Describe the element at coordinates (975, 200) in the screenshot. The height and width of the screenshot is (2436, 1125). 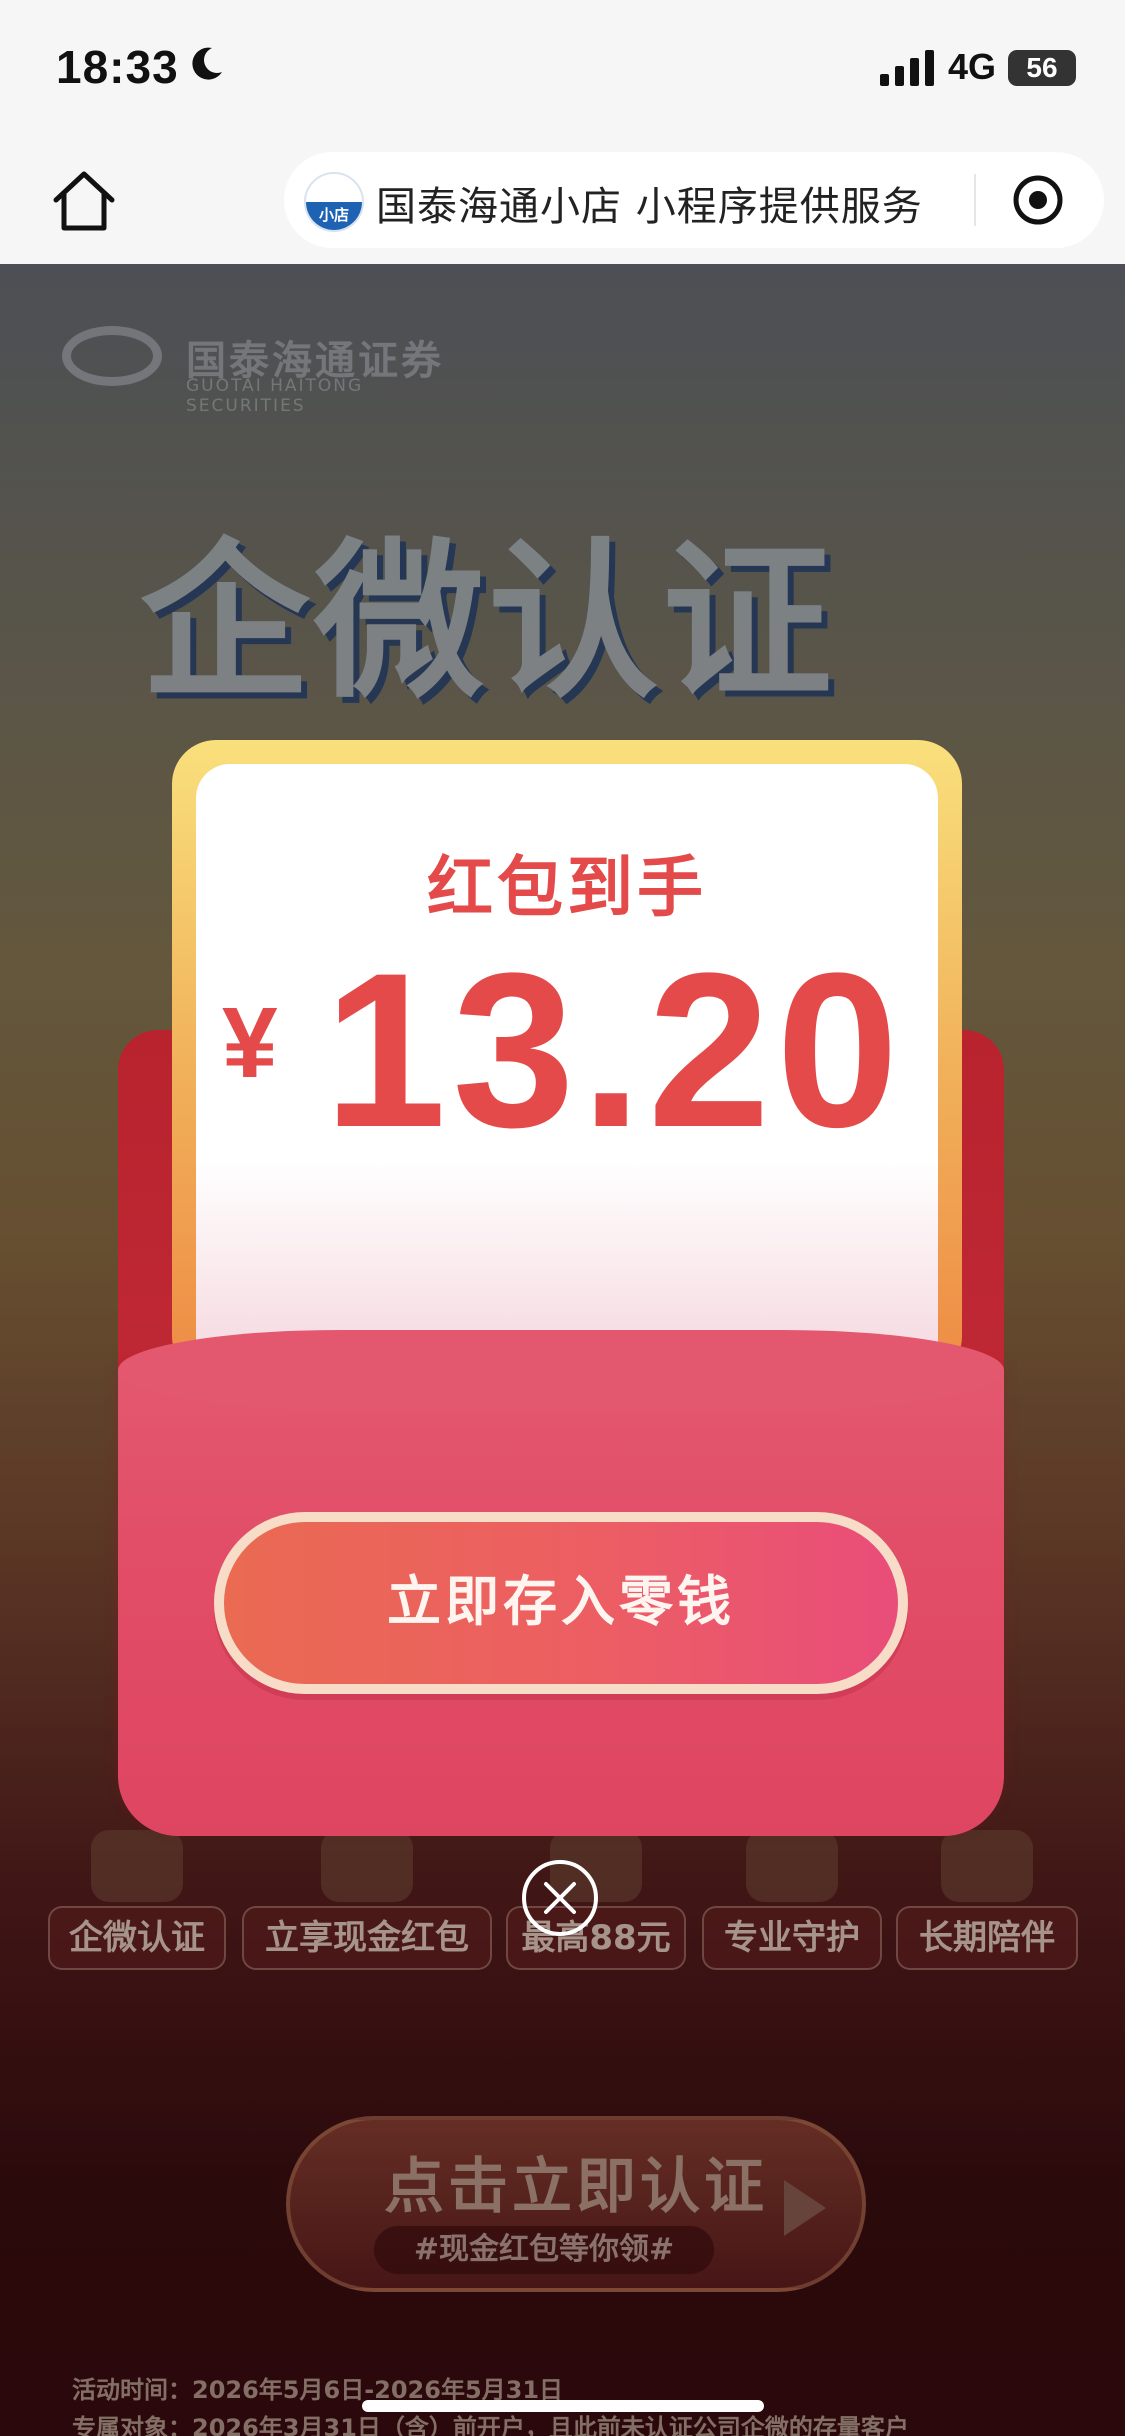
I see `capsule-divider` at that location.